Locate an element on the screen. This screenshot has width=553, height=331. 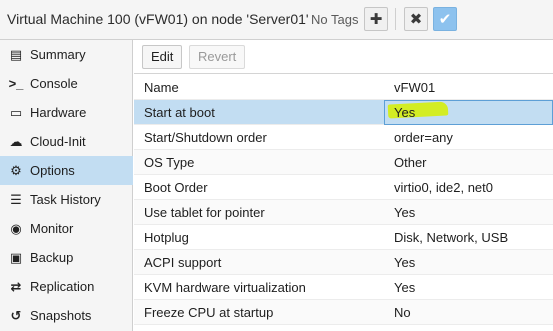
eye-icon: ◉ is located at coordinates (16, 228).